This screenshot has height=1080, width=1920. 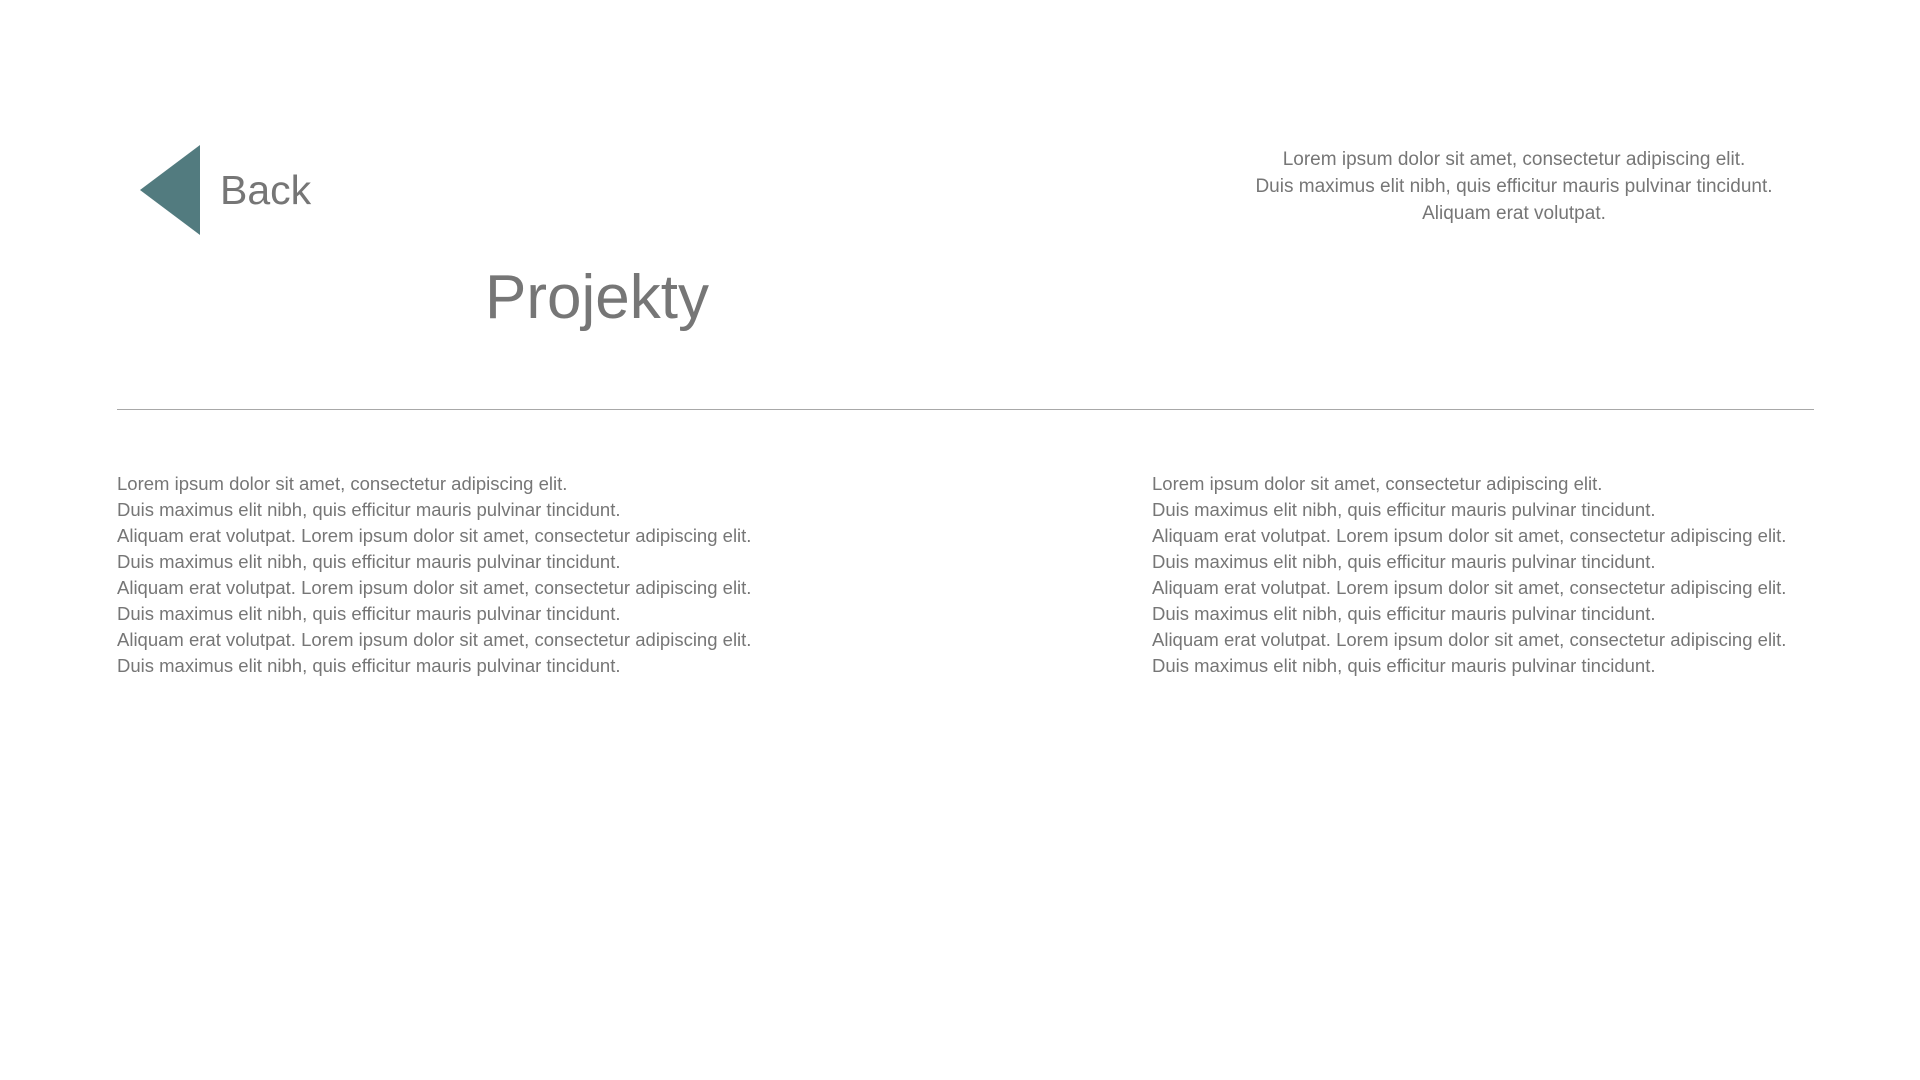 I want to click on intro-line: Aliquam erat volutpat., so click(x=1514, y=213).